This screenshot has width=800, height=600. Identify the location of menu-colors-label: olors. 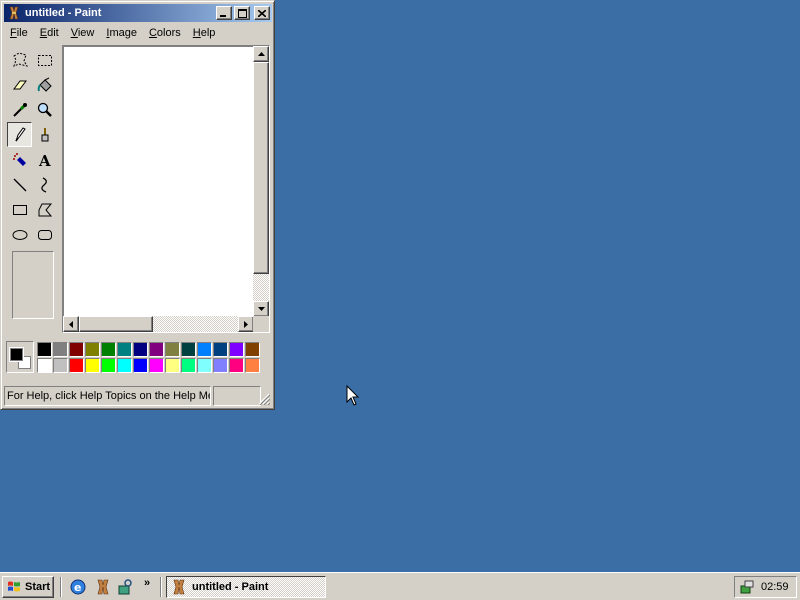
(168, 33).